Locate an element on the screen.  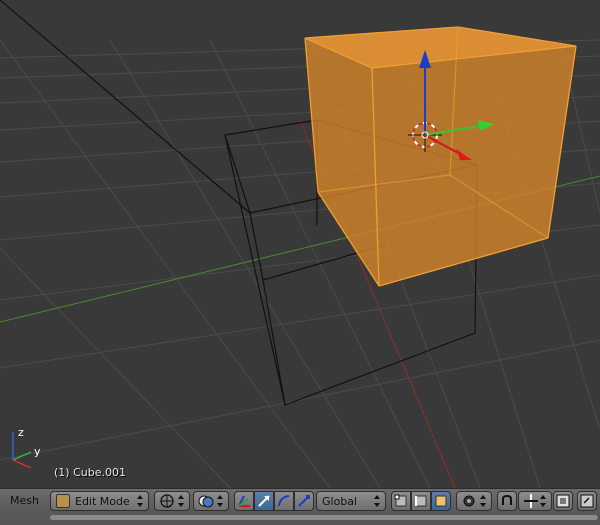
face-select-icon is located at coordinates (441, 501).